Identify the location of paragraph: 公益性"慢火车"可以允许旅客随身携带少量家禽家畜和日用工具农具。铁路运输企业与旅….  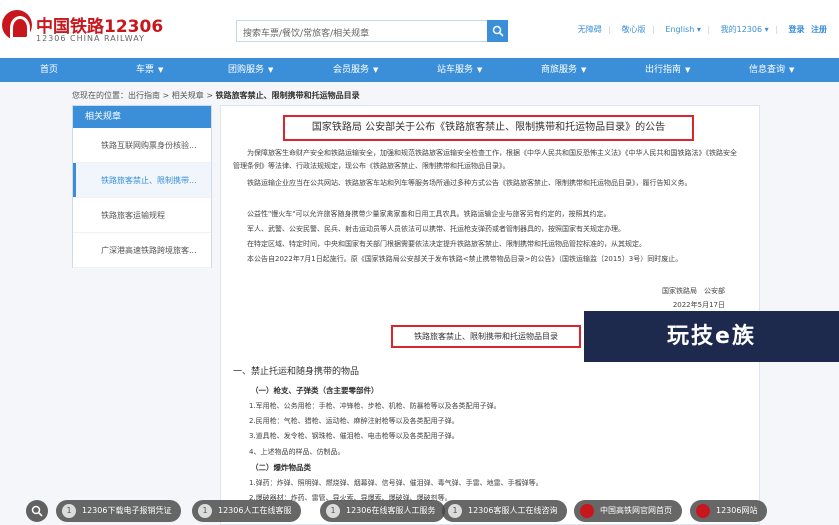
(429, 214).